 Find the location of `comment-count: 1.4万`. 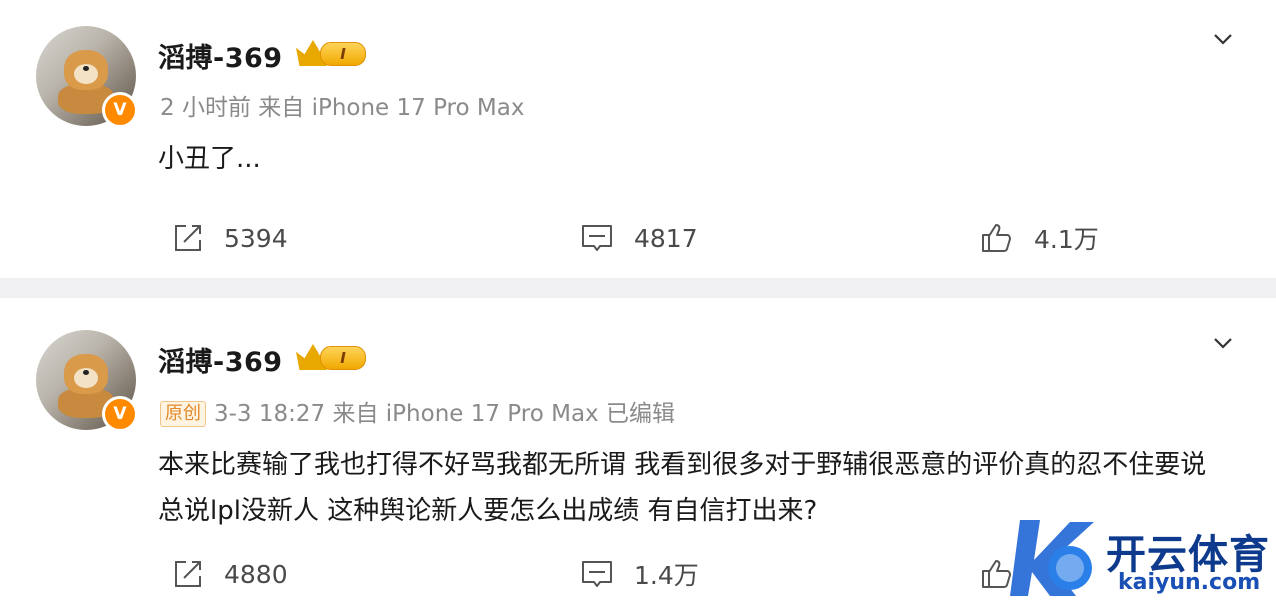

comment-count: 1.4万 is located at coordinates (666, 575).